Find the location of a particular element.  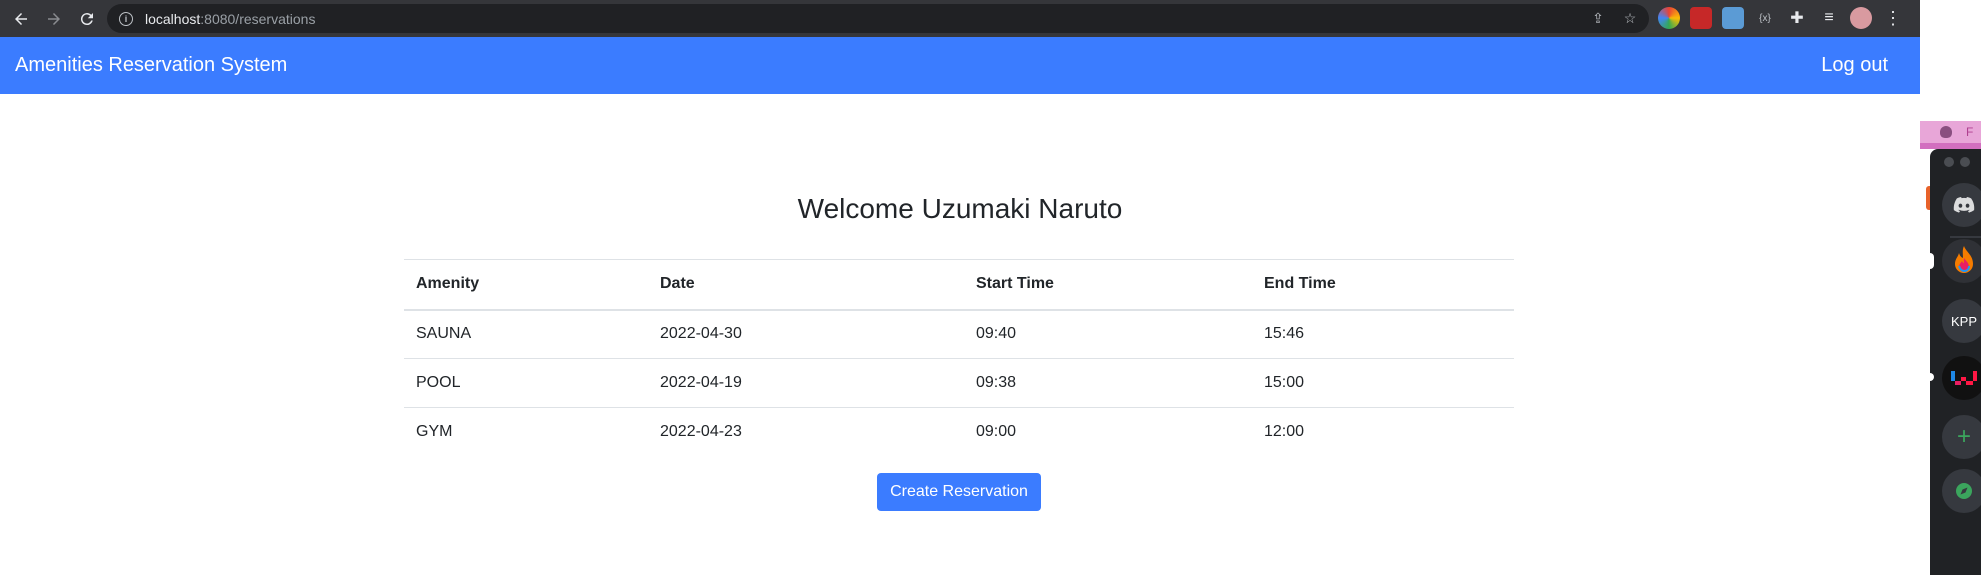

table-header-row: Amenity Date Start Time End Time is located at coordinates (959, 285).